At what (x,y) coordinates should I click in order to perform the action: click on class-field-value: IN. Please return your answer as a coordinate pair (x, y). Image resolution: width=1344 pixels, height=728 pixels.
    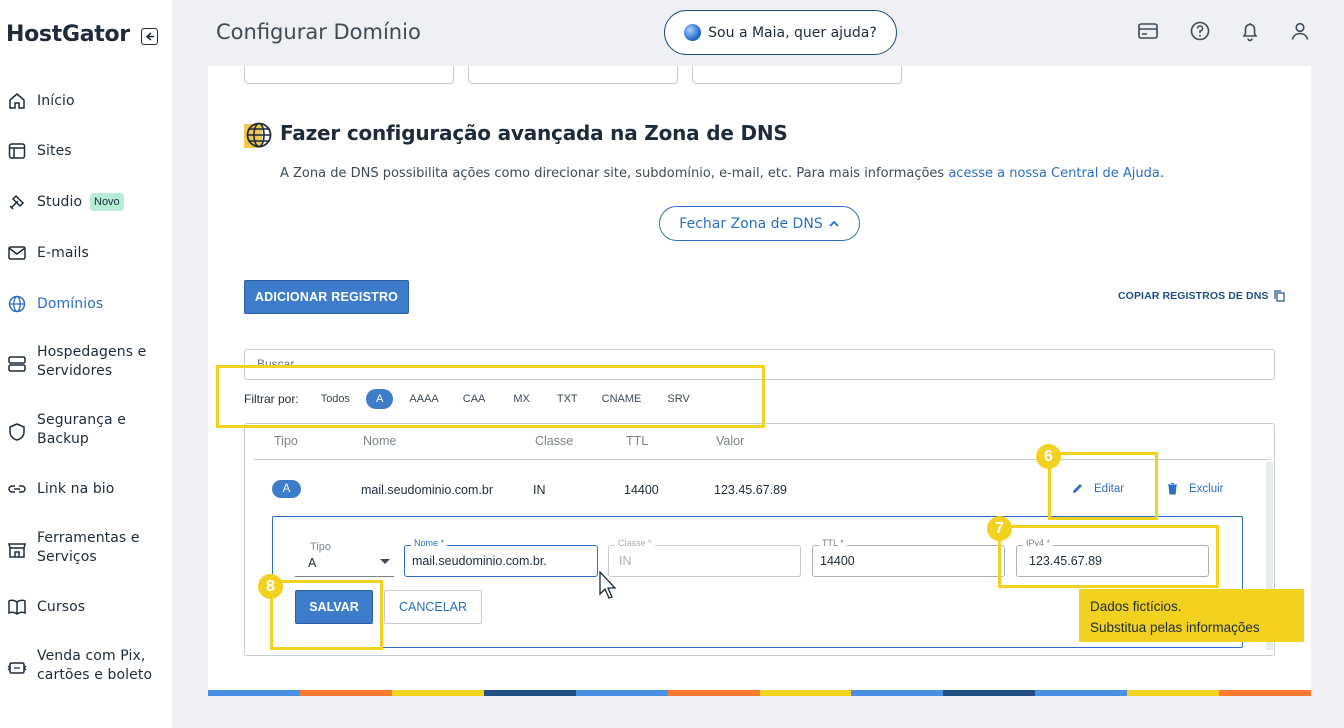
    Looking at the image, I should click on (625, 561).